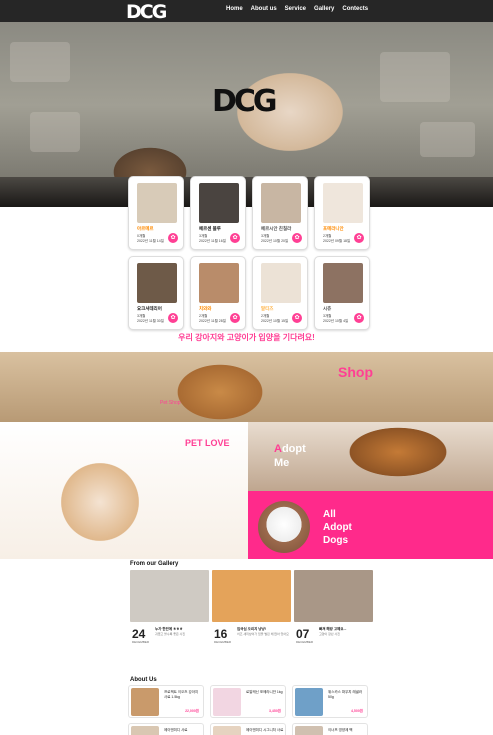  I want to click on pet-date: 2022년 11월 14일, so click(150, 240).